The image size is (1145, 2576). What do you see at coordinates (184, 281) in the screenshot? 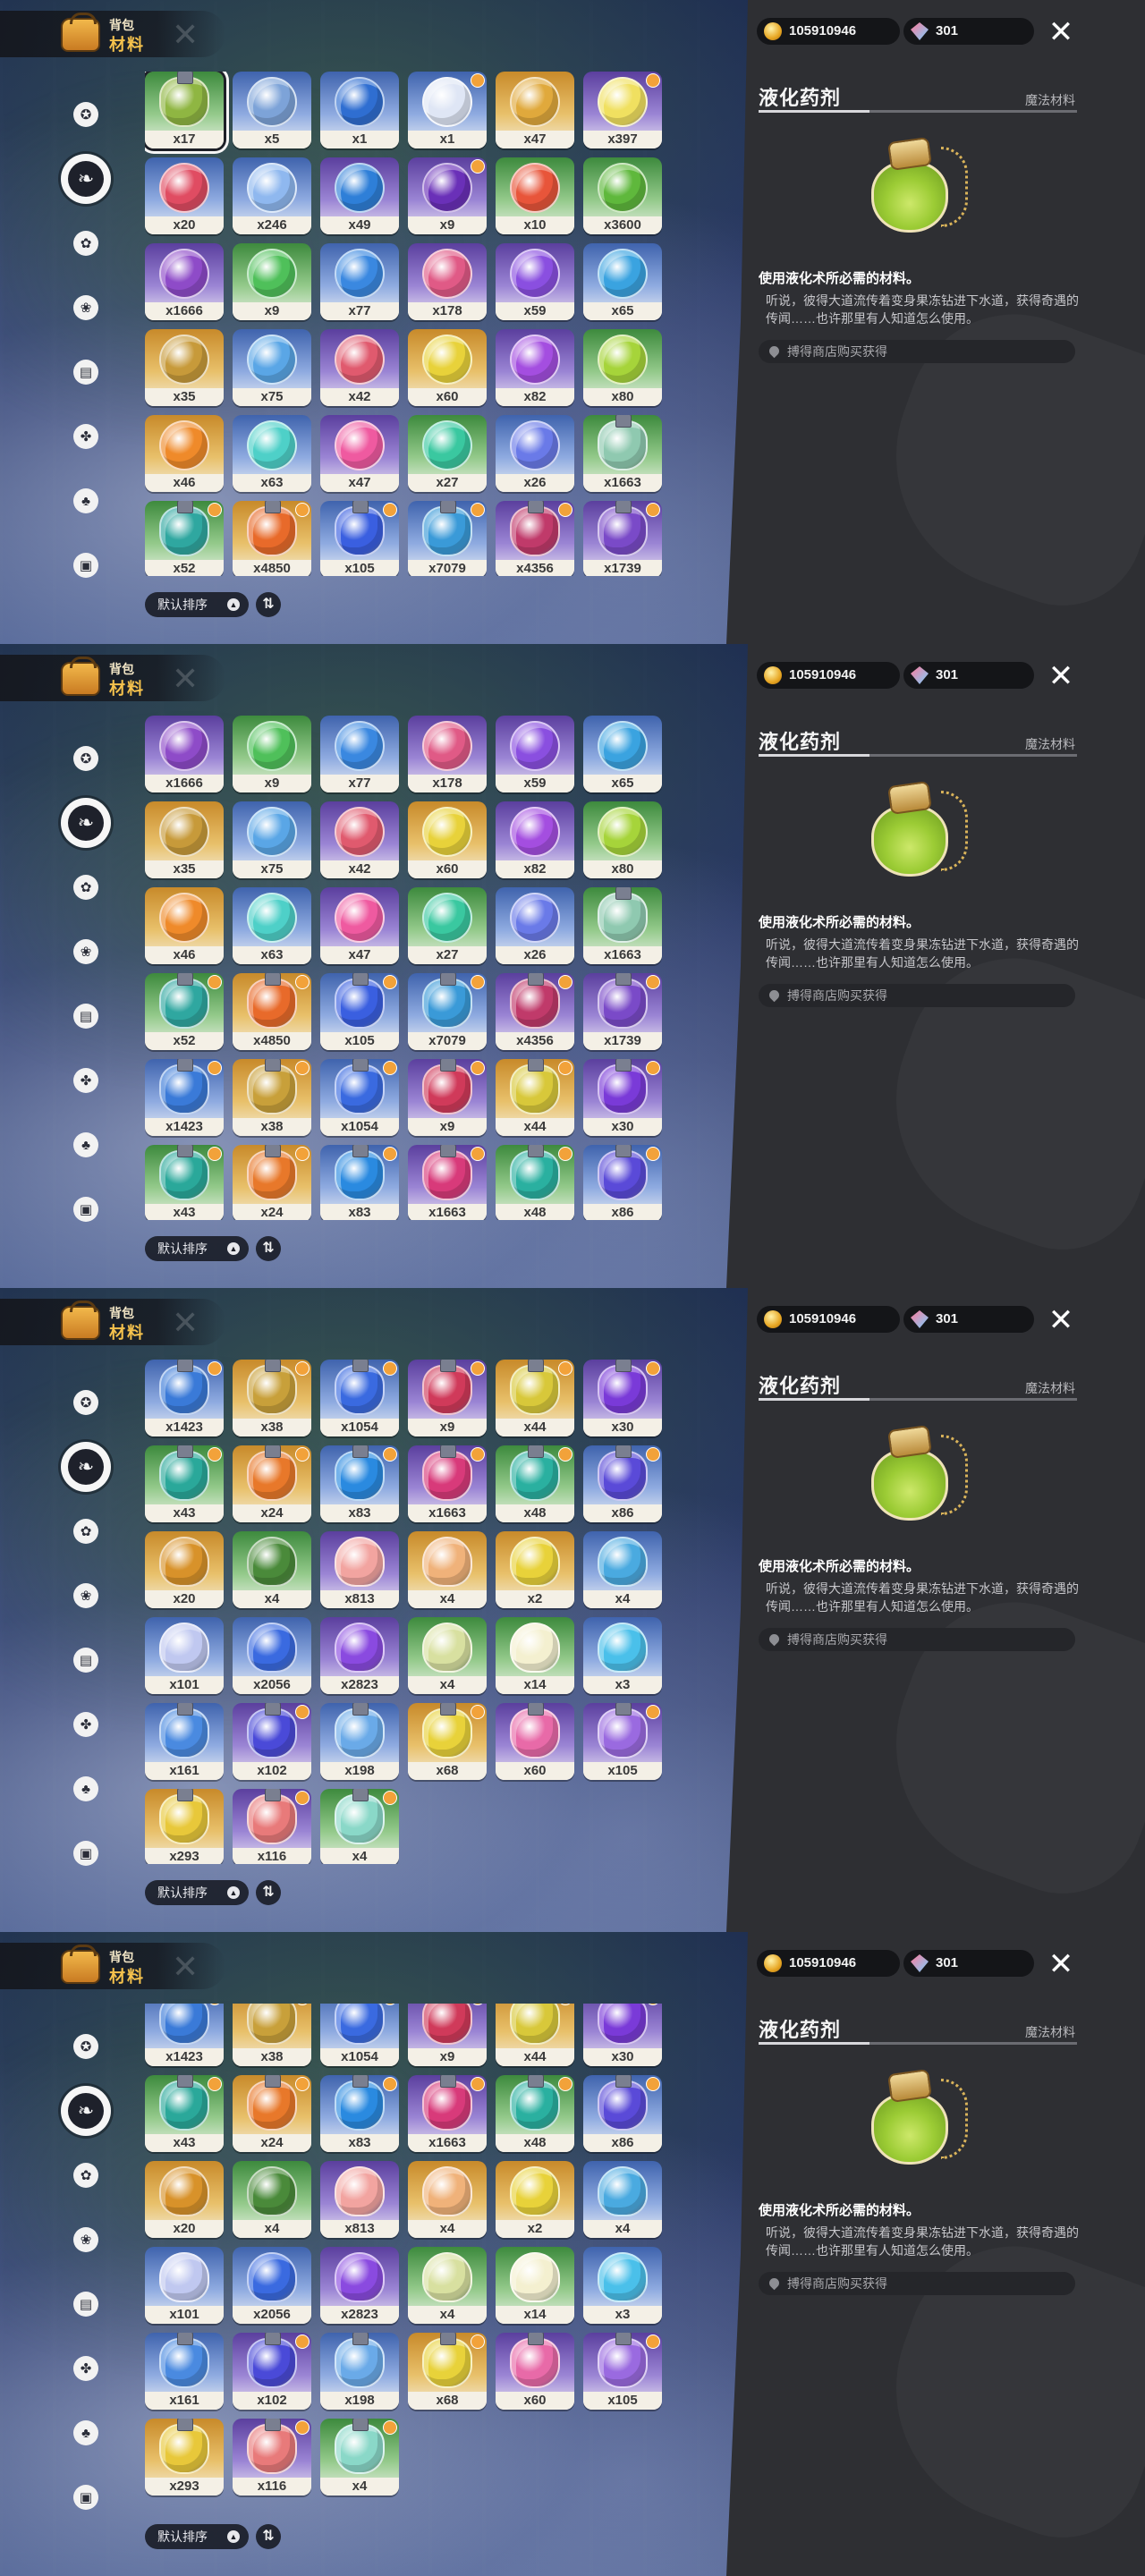
I see `item-slot: x1666` at bounding box center [184, 281].